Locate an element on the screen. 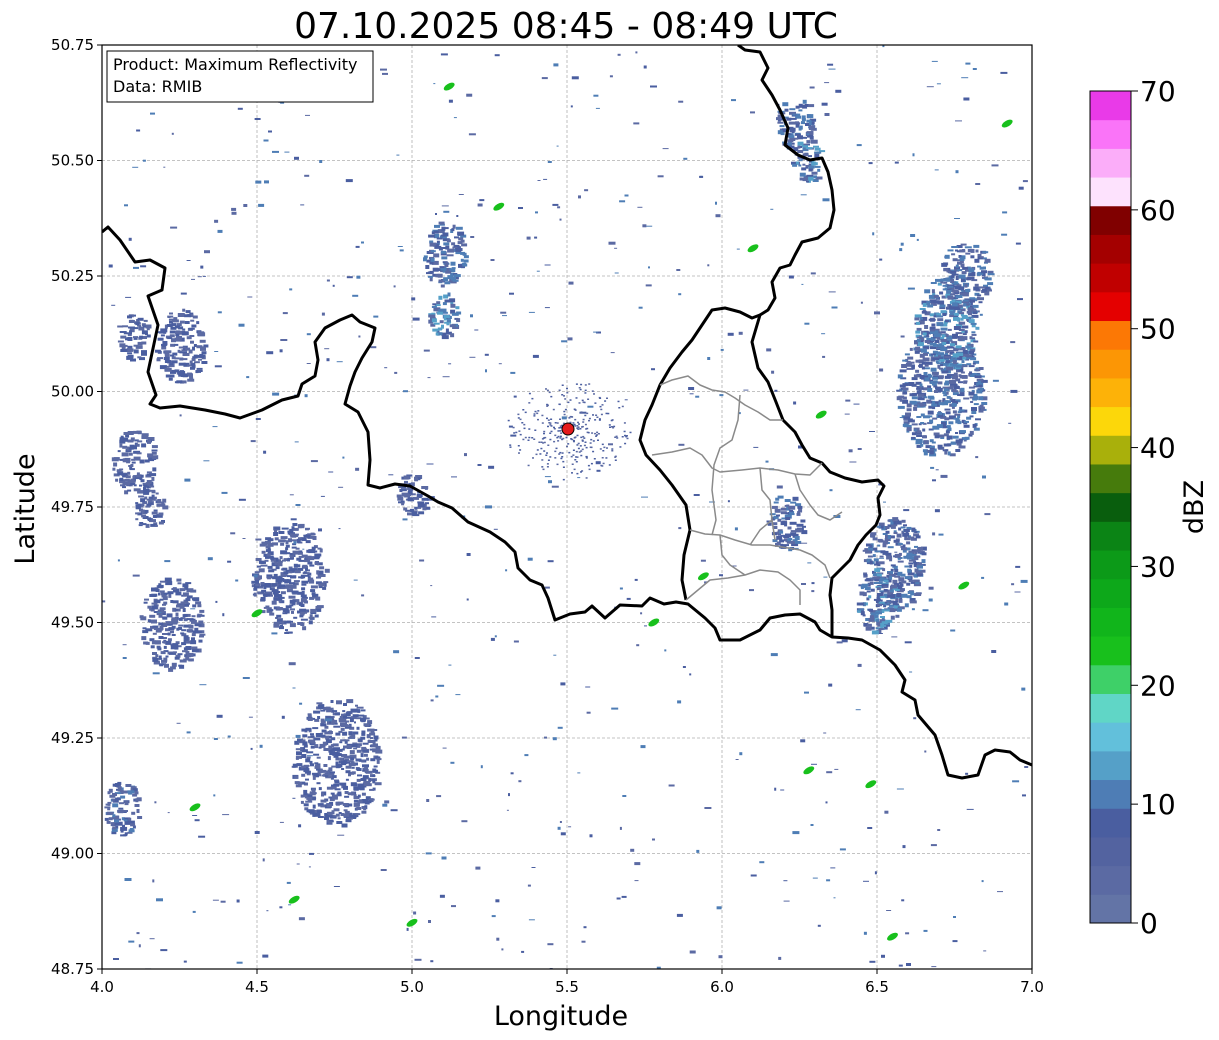 Image resolution: width=1219 pixels, height=1040 pixels. colorbar-tick-label: 30 is located at coordinates (1158, 566).